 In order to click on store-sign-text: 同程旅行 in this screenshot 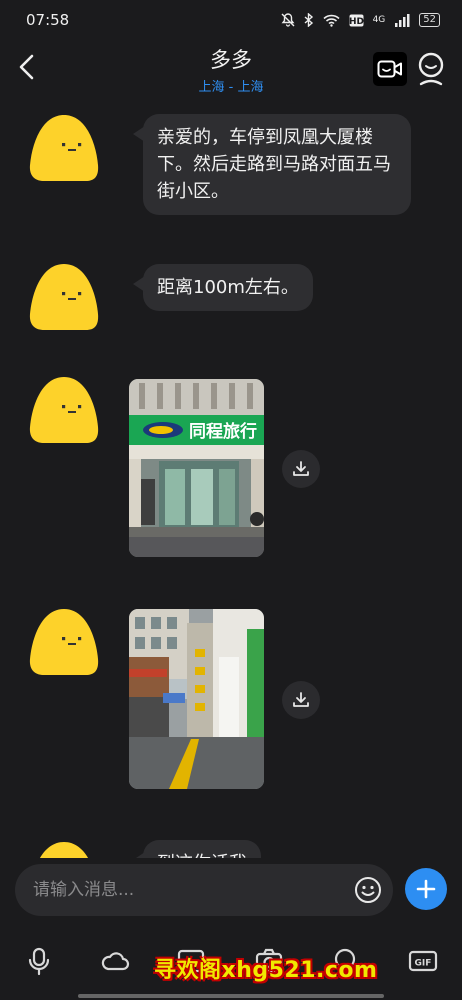, I will do `click(223, 431)`.